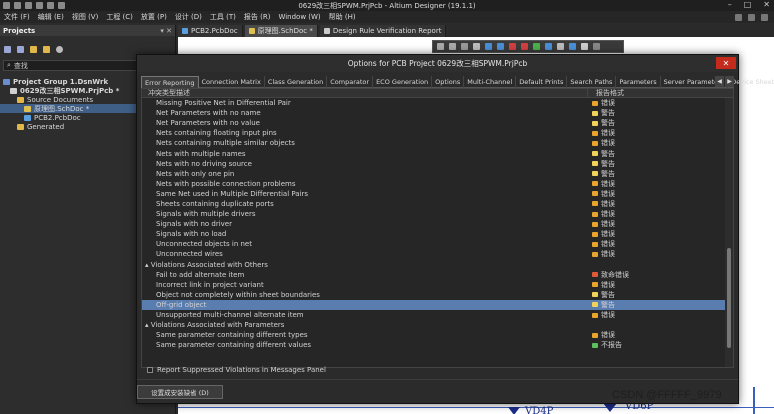  I want to click on maximize-icon: □, so click(748, 4).